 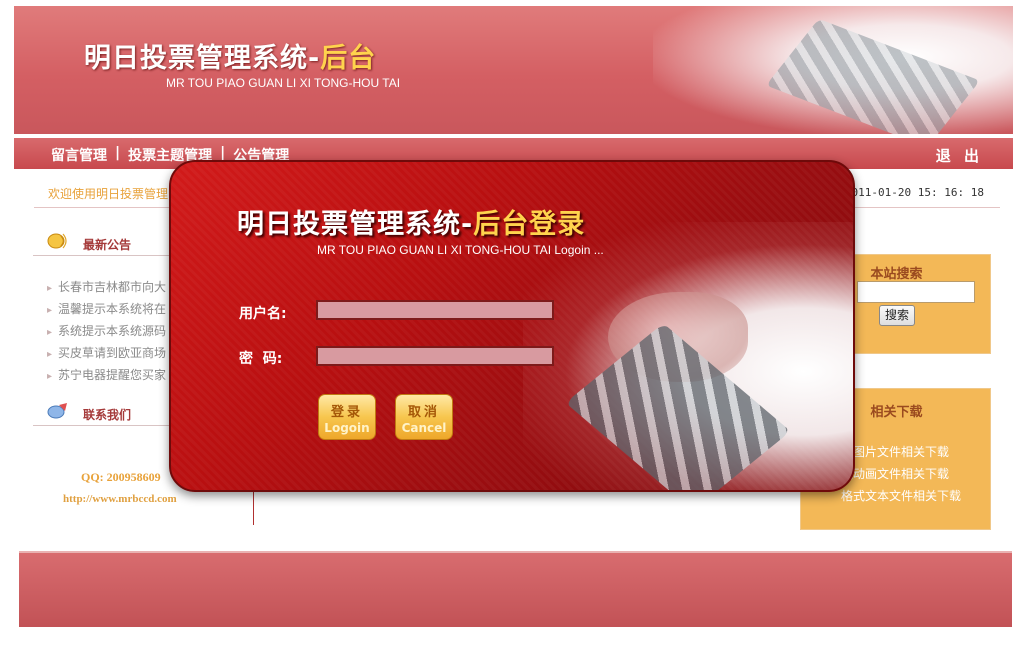 I want to click on search-input, so click(x=916, y=292).